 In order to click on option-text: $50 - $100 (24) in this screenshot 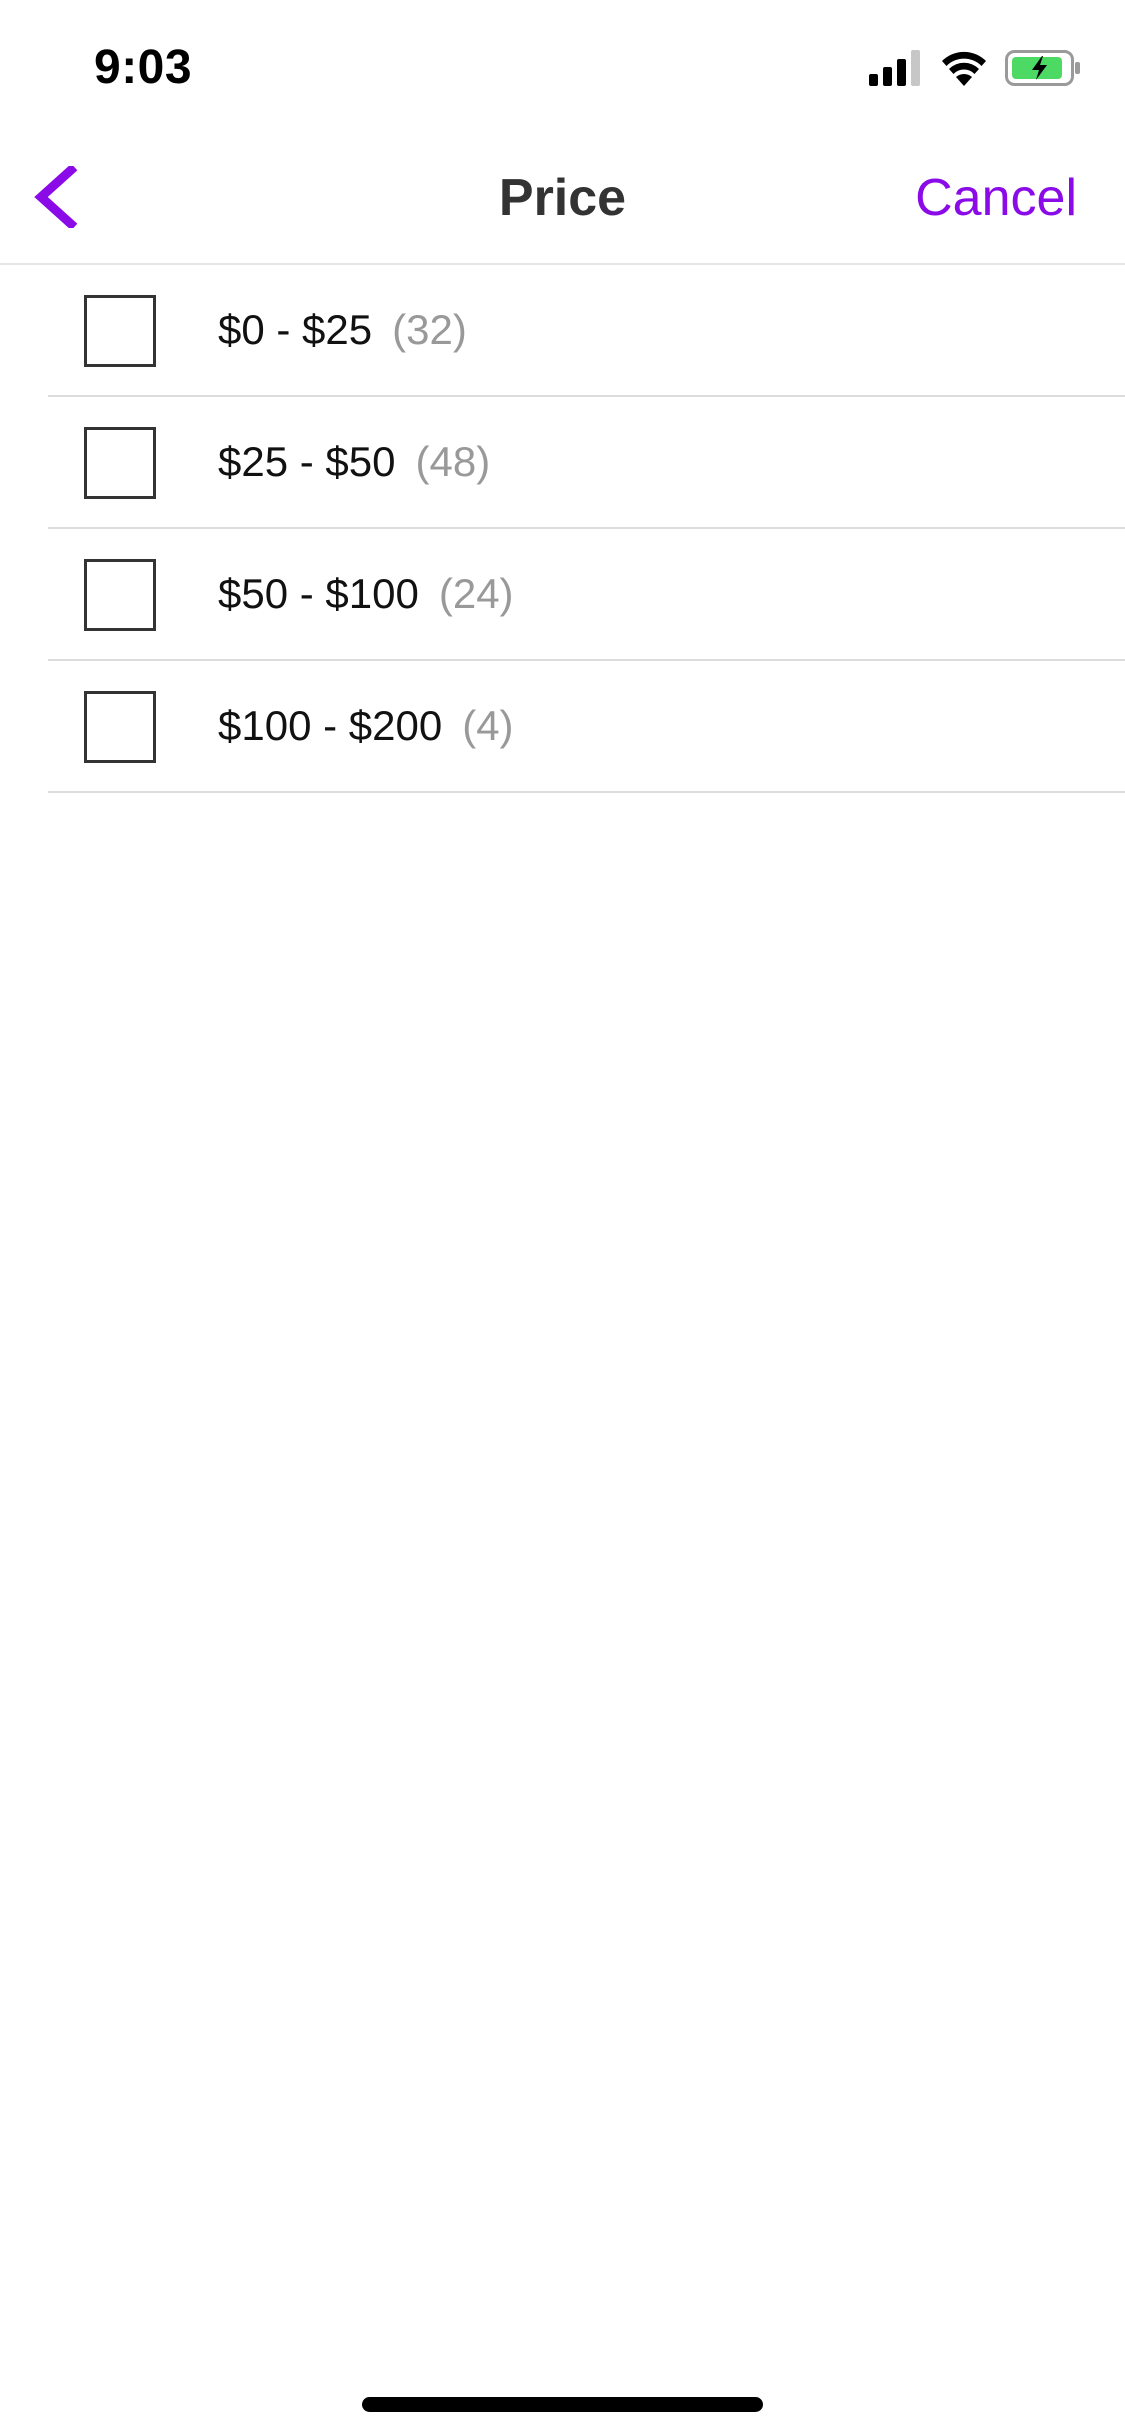, I will do `click(366, 594)`.